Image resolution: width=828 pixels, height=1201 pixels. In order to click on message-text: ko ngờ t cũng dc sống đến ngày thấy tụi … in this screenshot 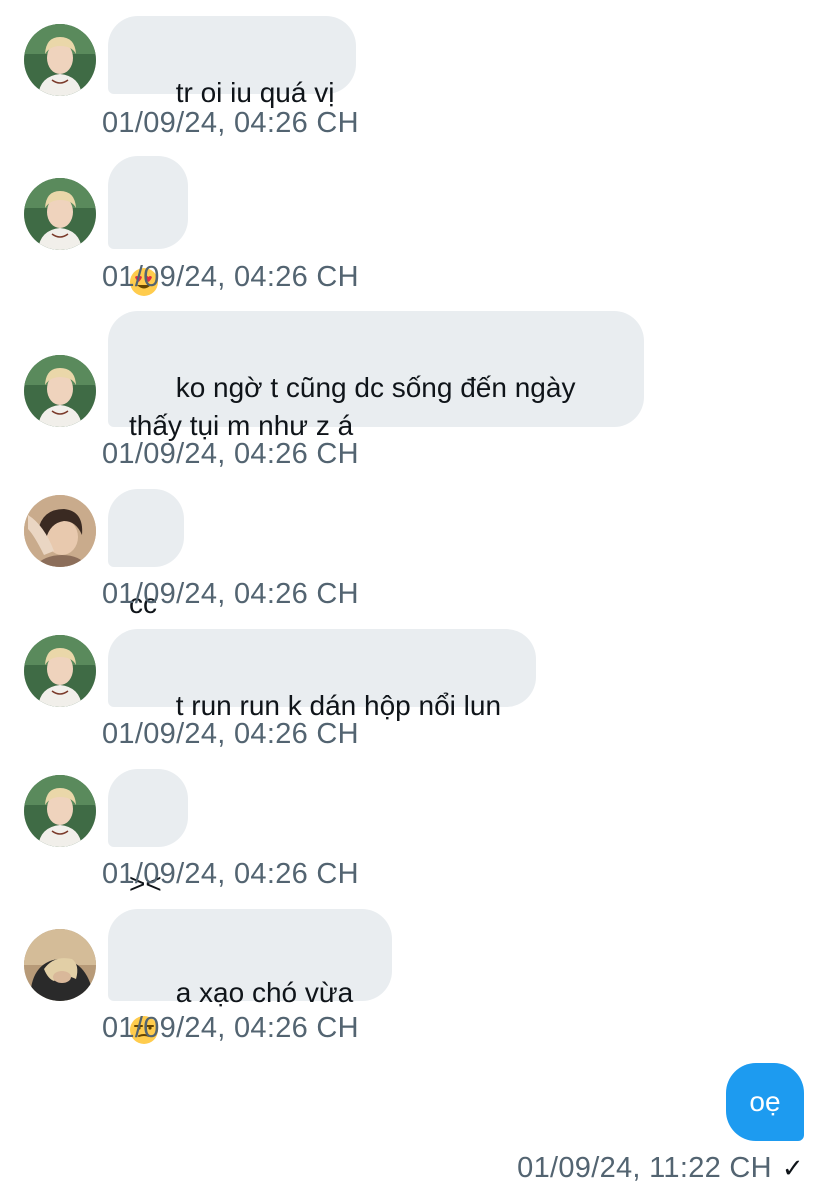, I will do `click(352, 406)`.